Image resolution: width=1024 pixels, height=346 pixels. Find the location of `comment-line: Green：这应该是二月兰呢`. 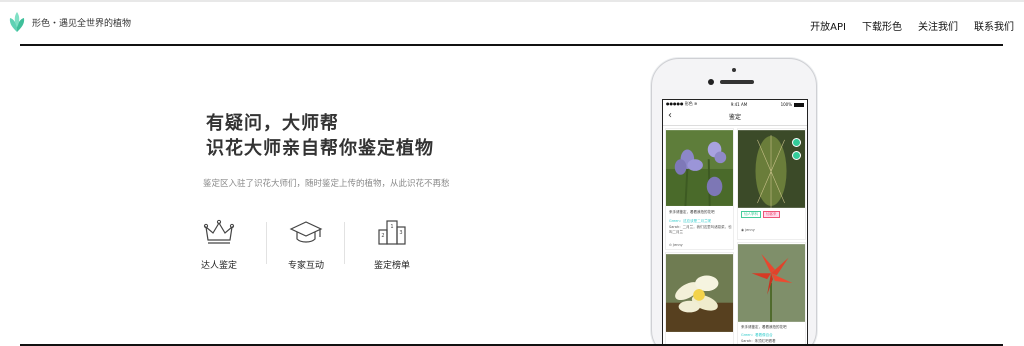

comment-line: Green：这应该是二月兰呢 is located at coordinates (690, 221).